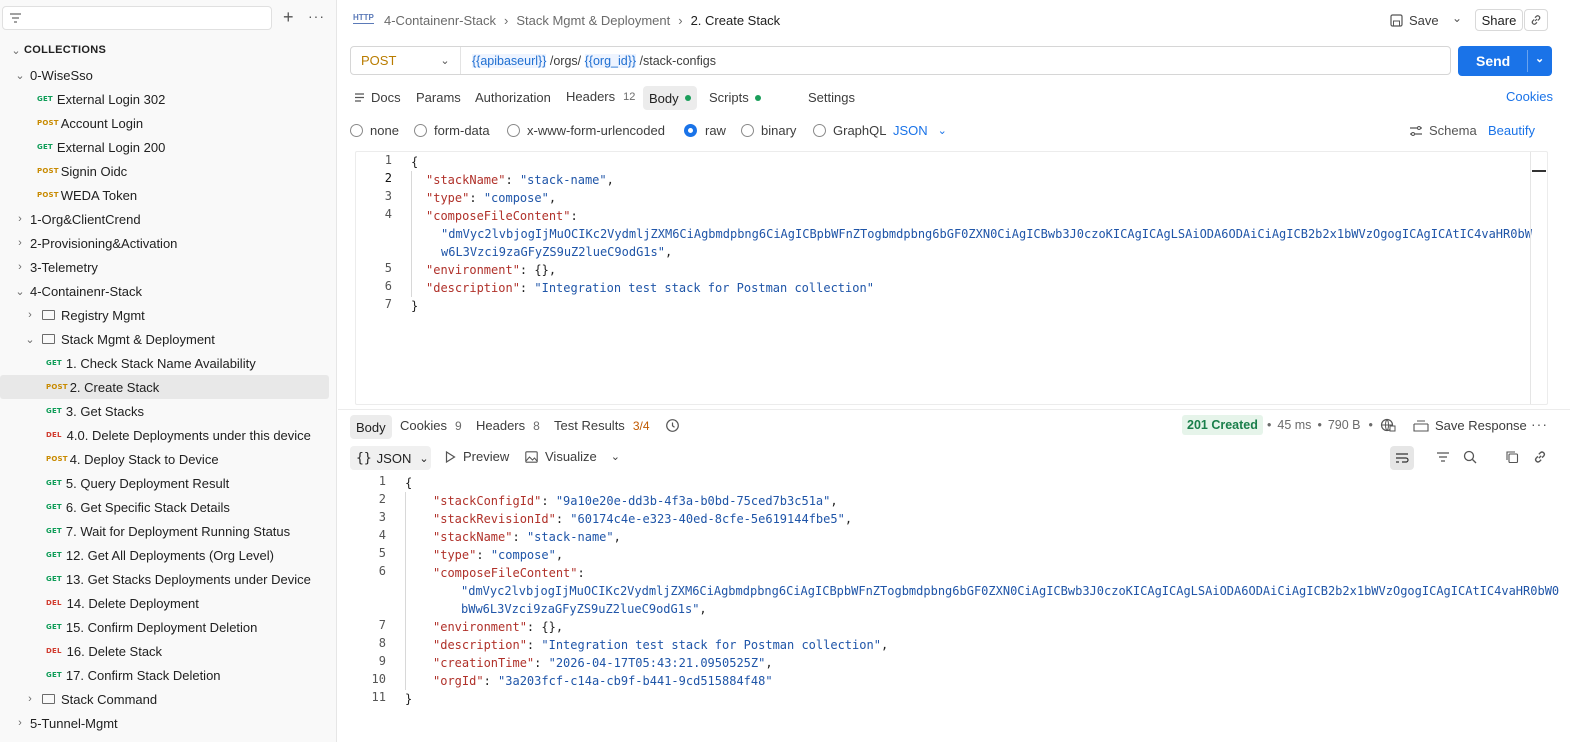 This screenshot has width=1570, height=742. What do you see at coordinates (164, 555) in the screenshot?
I see `request-item: GET 12. Get All Deployments (Org Level)` at bounding box center [164, 555].